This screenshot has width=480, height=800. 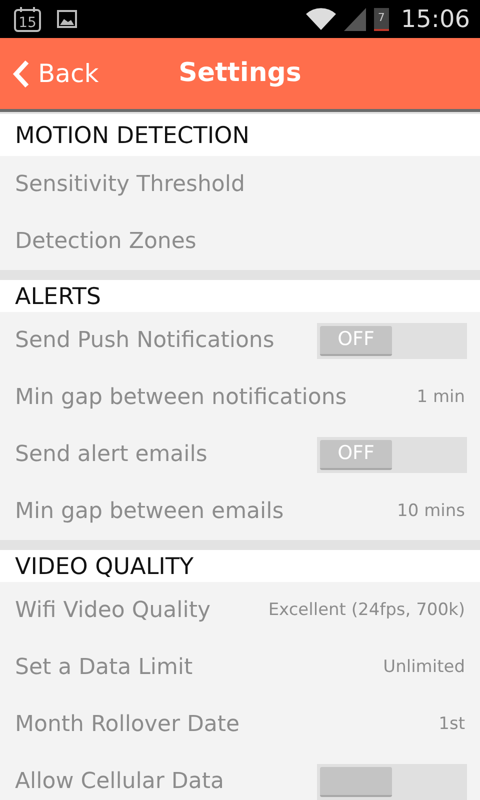 I want to click on battery-icon: 7, so click(x=381, y=19).